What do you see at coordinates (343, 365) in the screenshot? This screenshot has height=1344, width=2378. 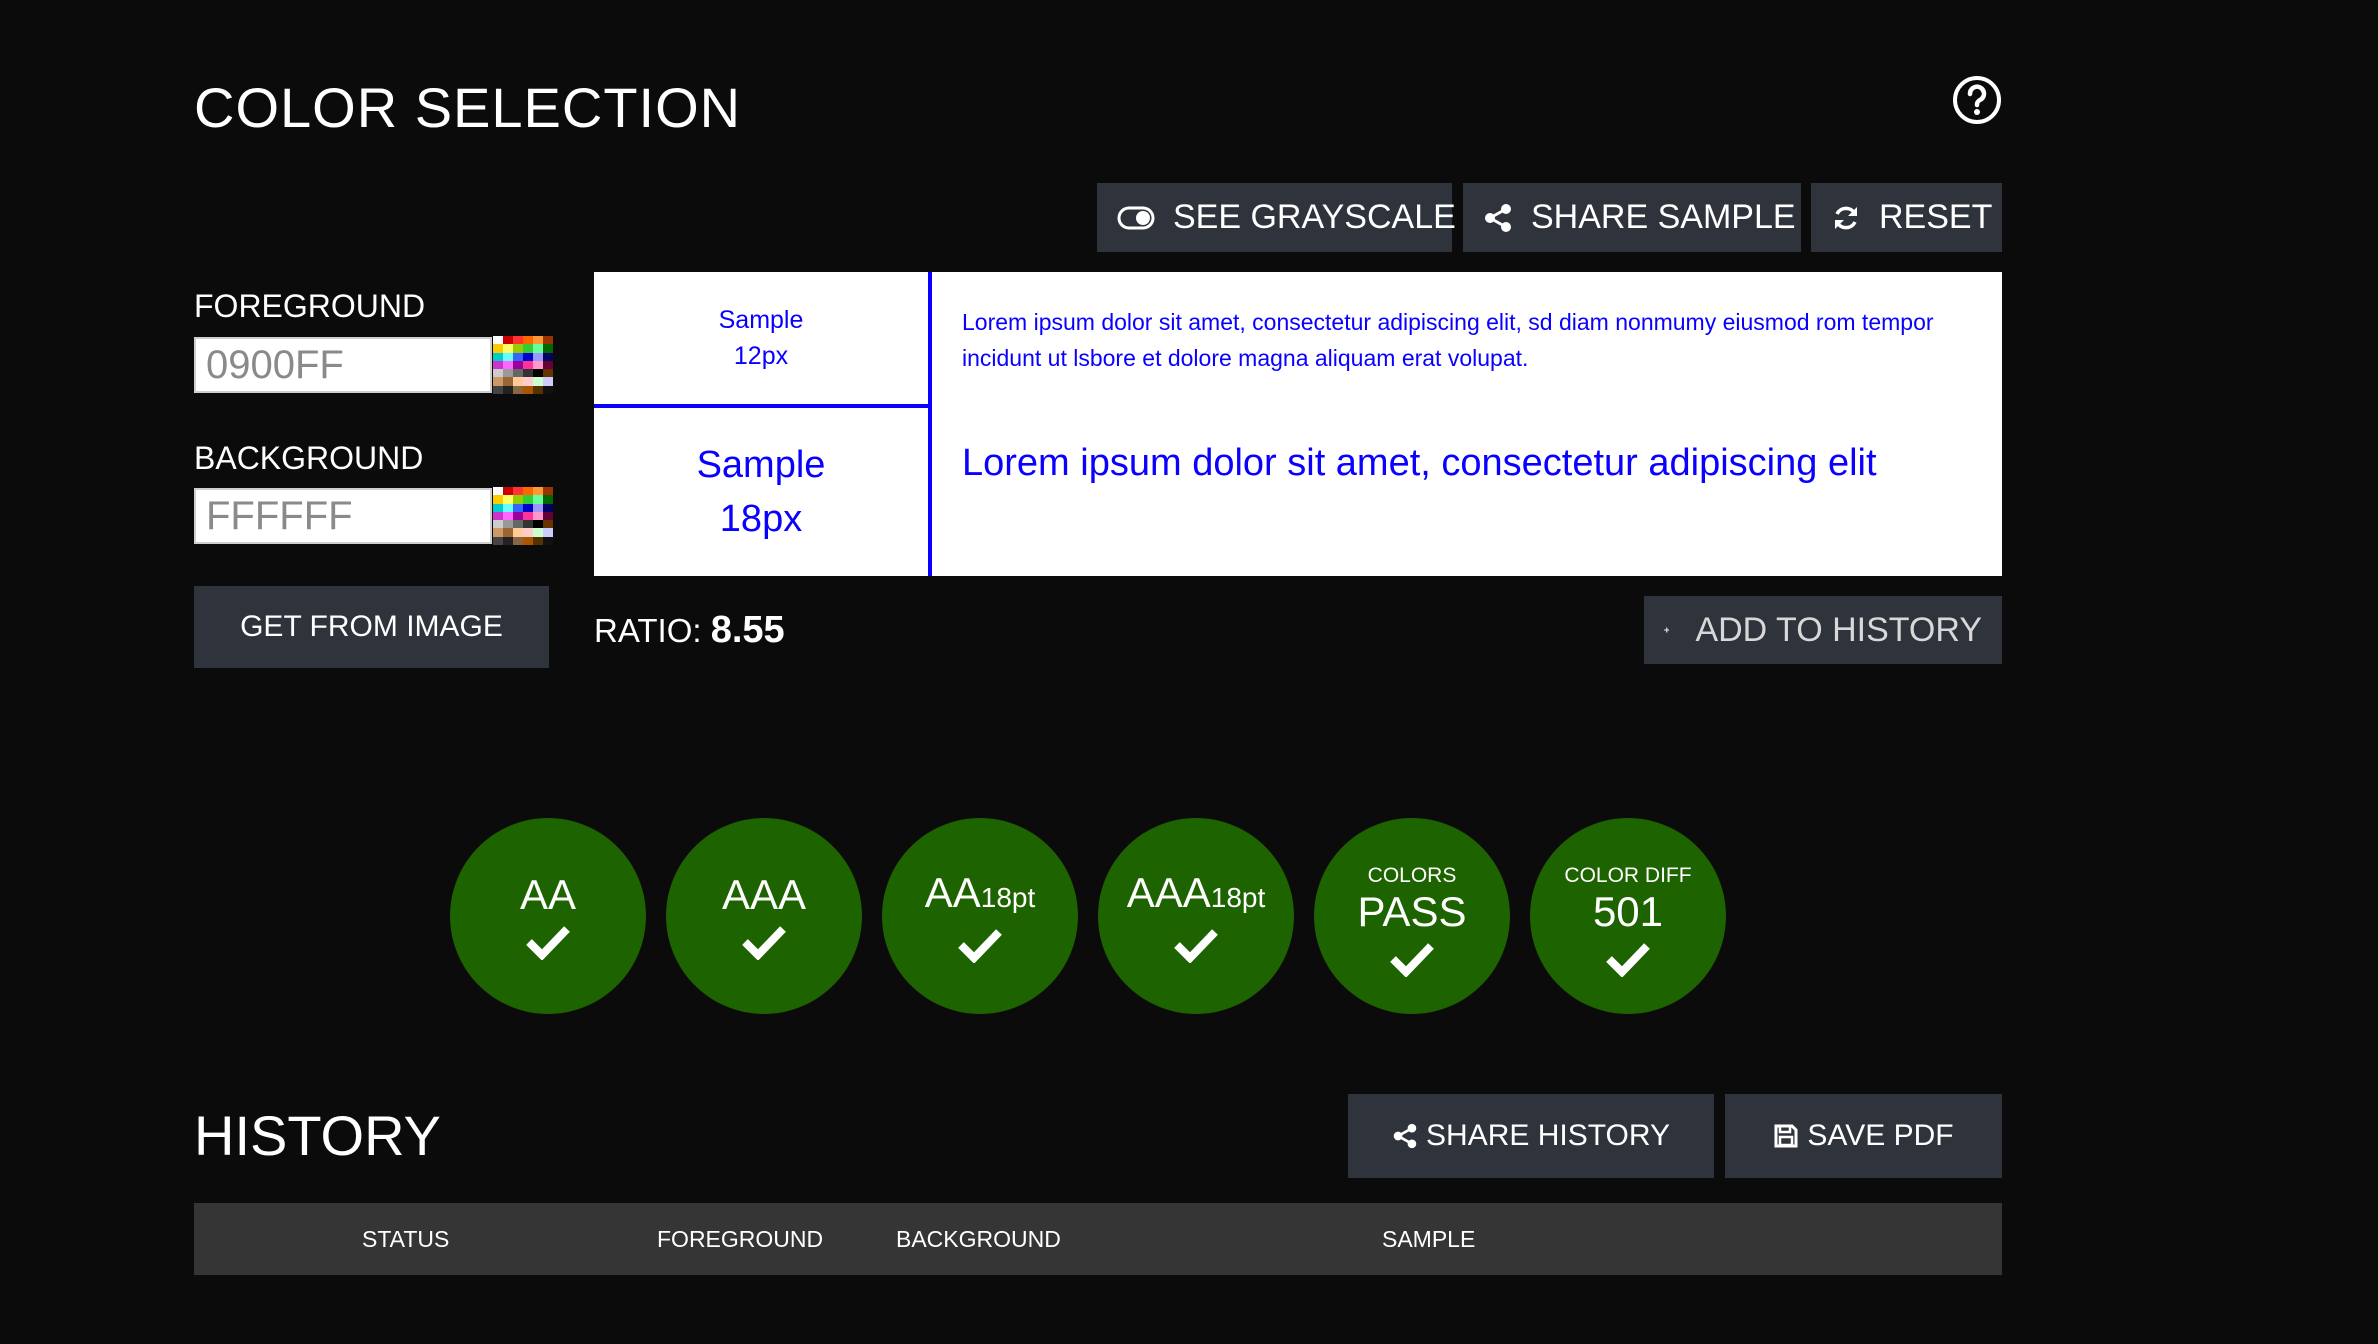 I see `foreground-input` at bounding box center [343, 365].